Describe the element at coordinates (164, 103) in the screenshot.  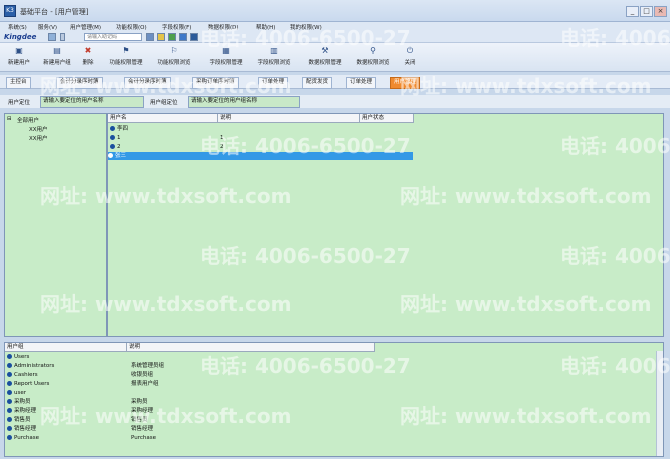
I see `group-locate-label: 用户组定位` at that location.